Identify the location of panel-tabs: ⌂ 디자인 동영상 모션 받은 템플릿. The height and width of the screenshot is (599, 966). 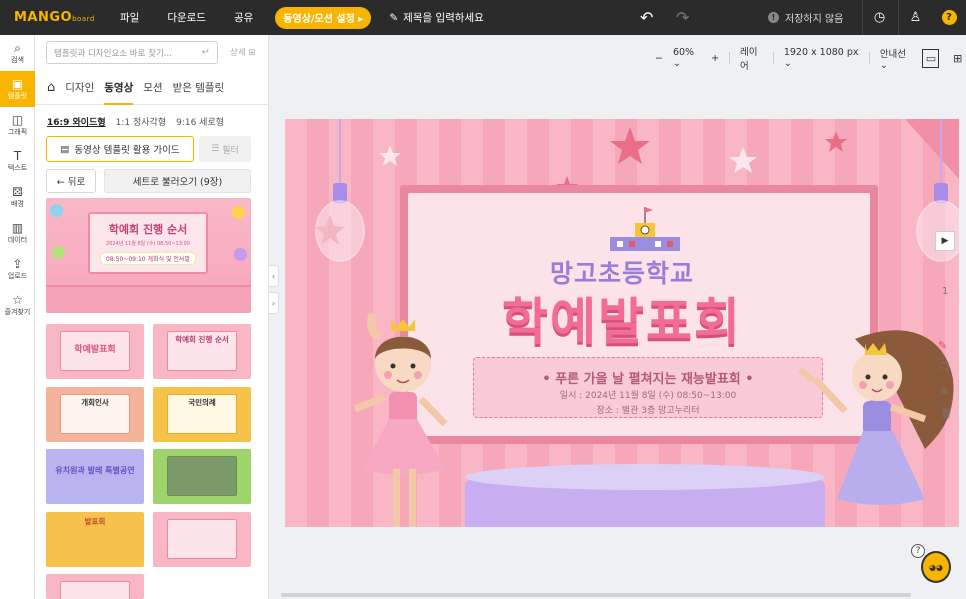
(152, 88).